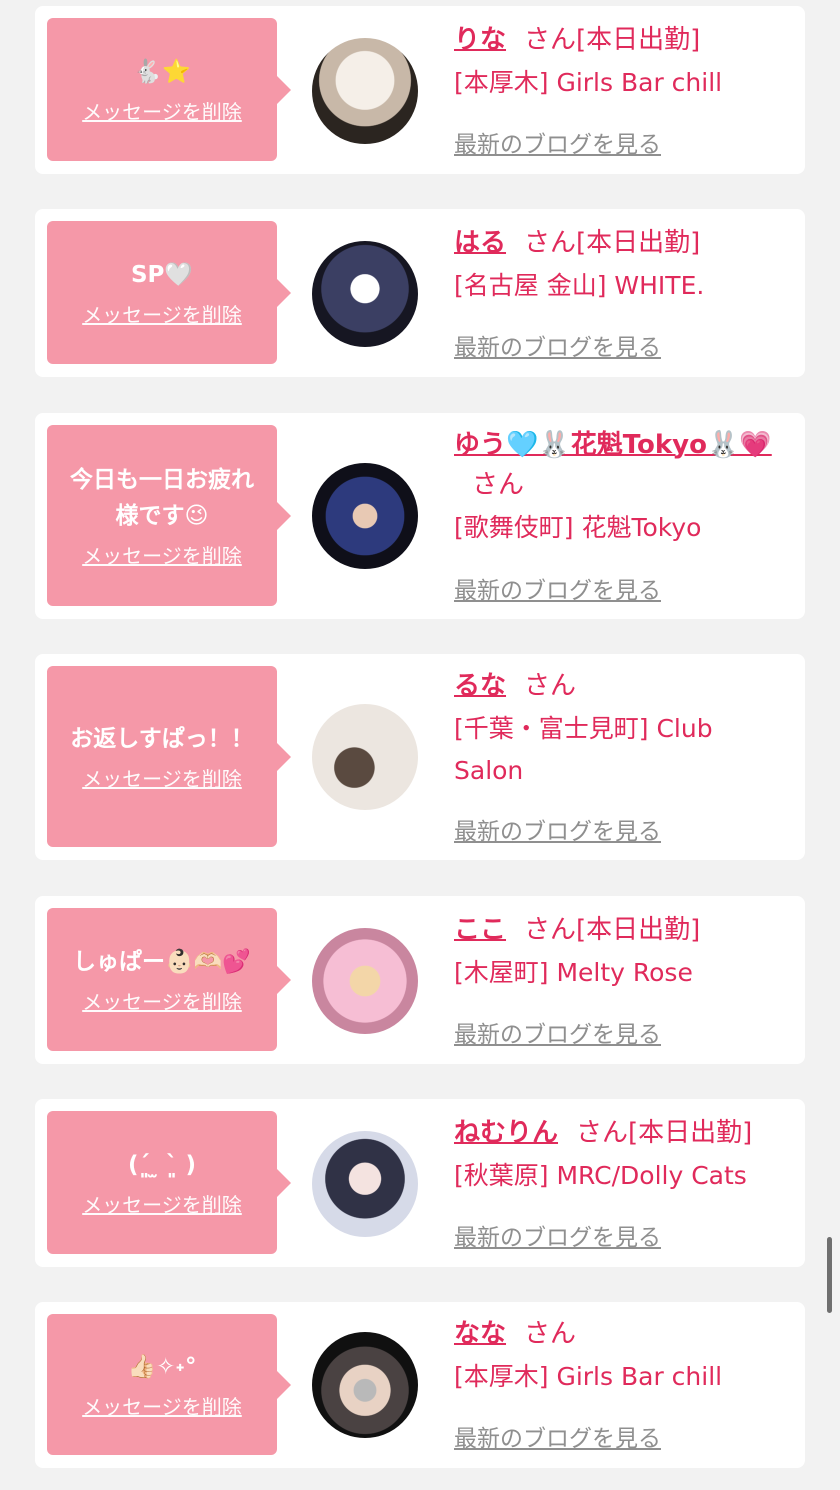  I want to click on message-bubble: お返しすぱっ！！ メッセージを削除, so click(169, 756).